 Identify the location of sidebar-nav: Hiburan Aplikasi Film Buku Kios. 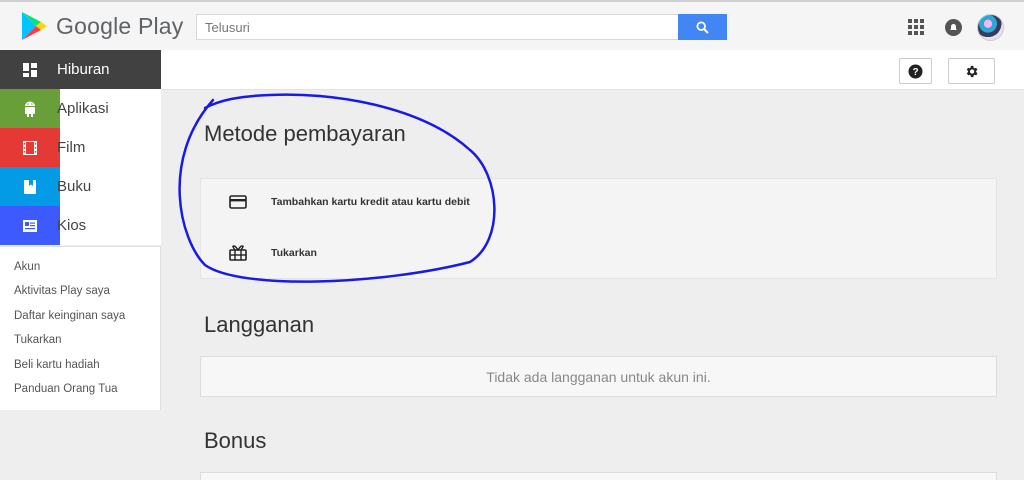
(80, 147).